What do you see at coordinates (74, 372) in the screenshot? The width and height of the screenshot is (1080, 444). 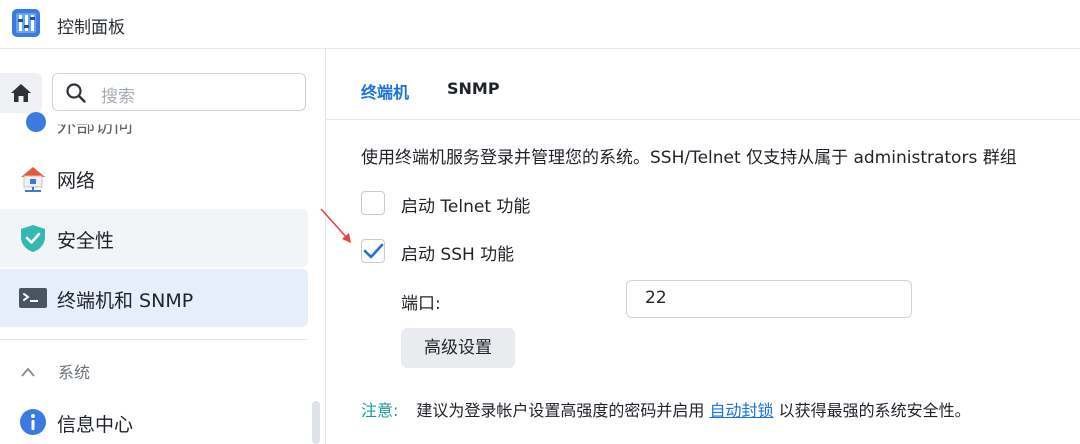 I see `section-label: 系统` at bounding box center [74, 372].